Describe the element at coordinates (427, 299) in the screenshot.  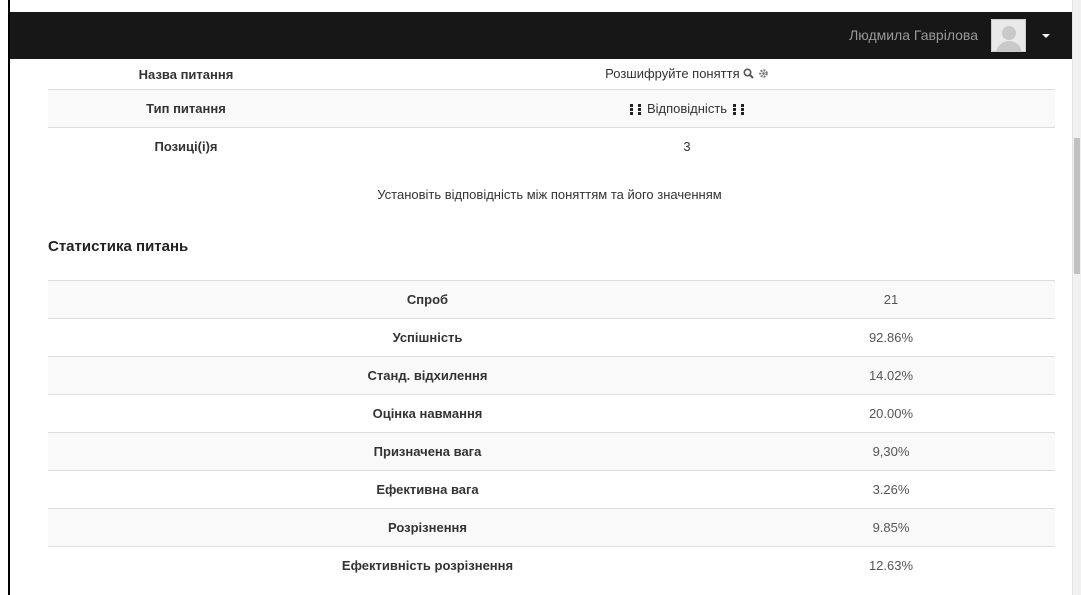
I see `stats-label: Спроб` at that location.